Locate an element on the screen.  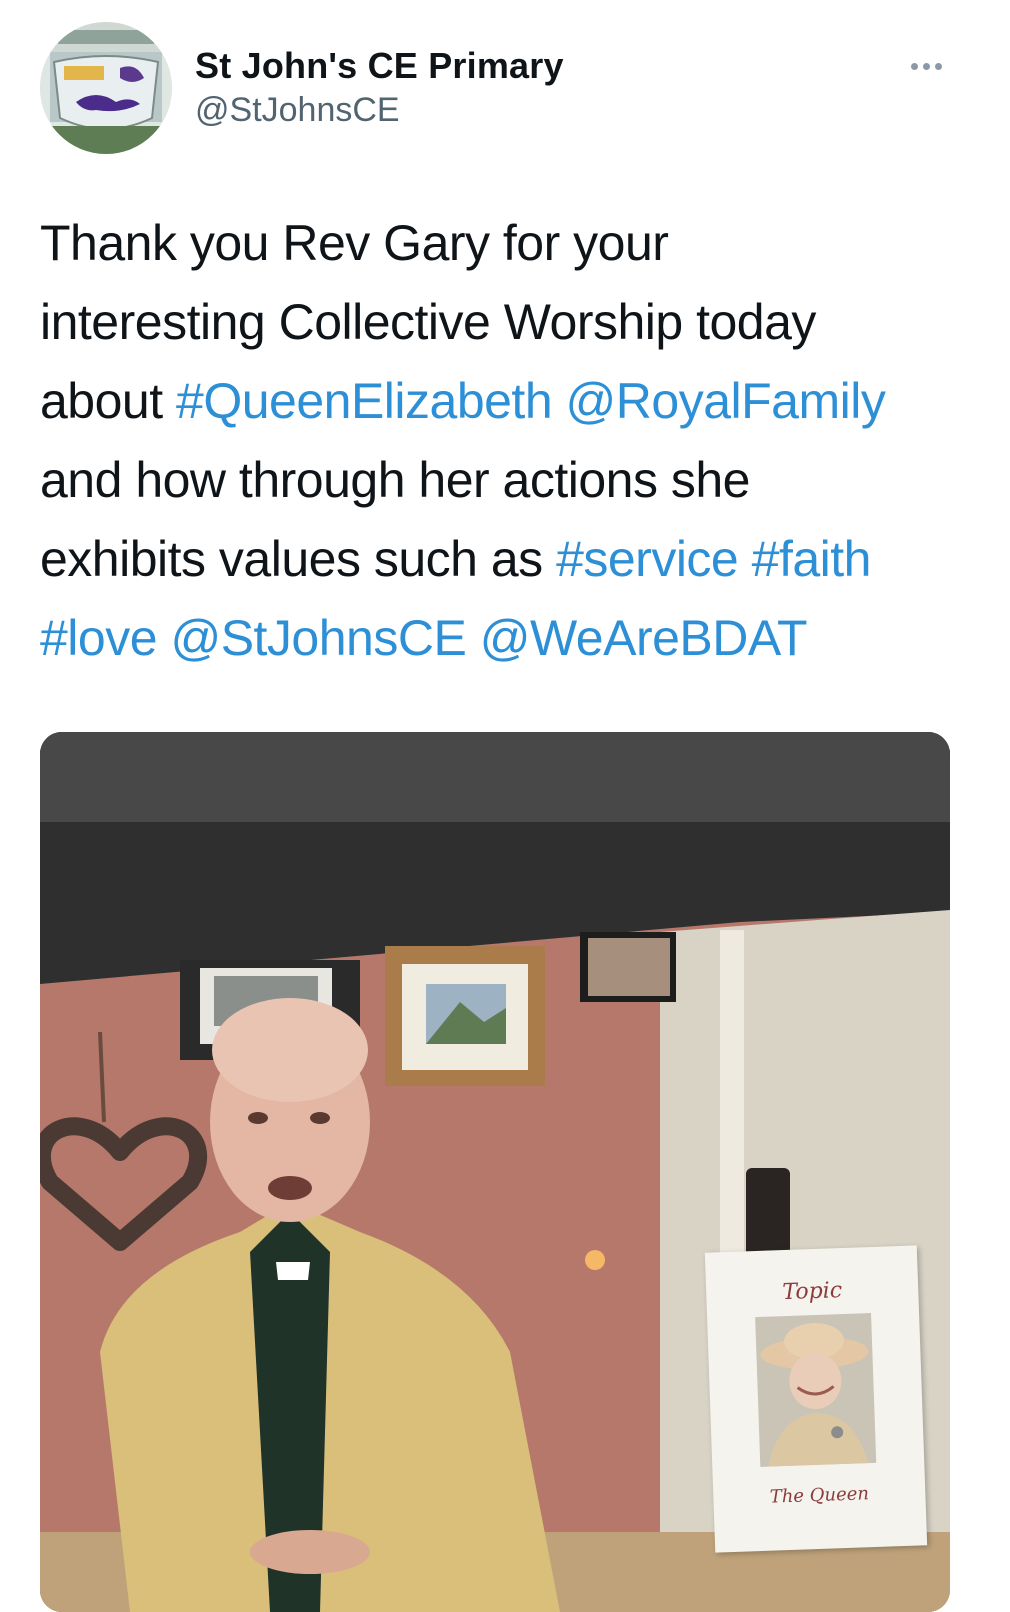
school-logo-avatar is located at coordinates (106, 88).